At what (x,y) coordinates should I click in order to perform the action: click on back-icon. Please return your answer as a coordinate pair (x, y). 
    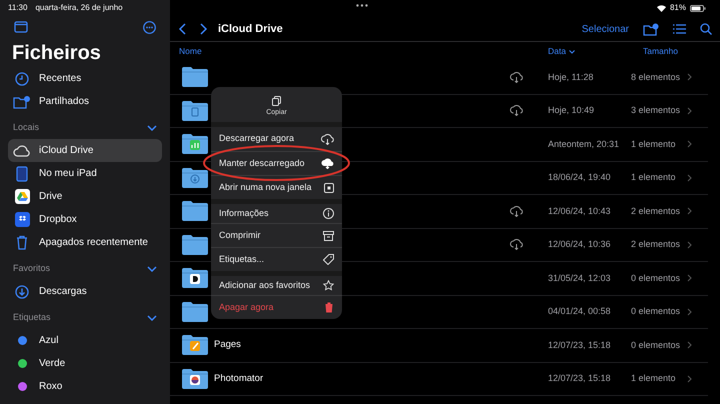
    Looking at the image, I should click on (182, 29).